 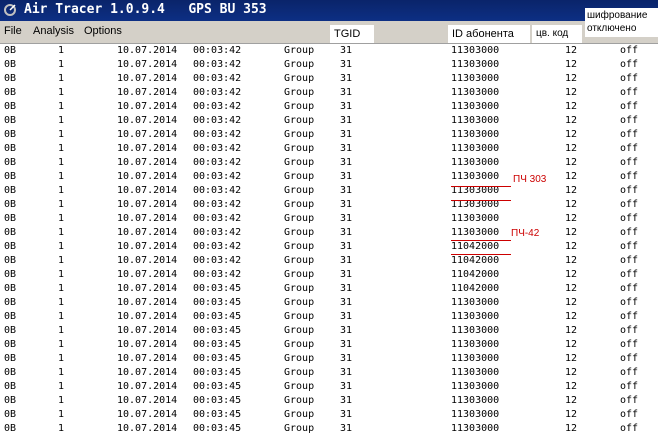 What do you see at coordinates (13, 31) in the screenshot?
I see `menu-file: File` at bounding box center [13, 31].